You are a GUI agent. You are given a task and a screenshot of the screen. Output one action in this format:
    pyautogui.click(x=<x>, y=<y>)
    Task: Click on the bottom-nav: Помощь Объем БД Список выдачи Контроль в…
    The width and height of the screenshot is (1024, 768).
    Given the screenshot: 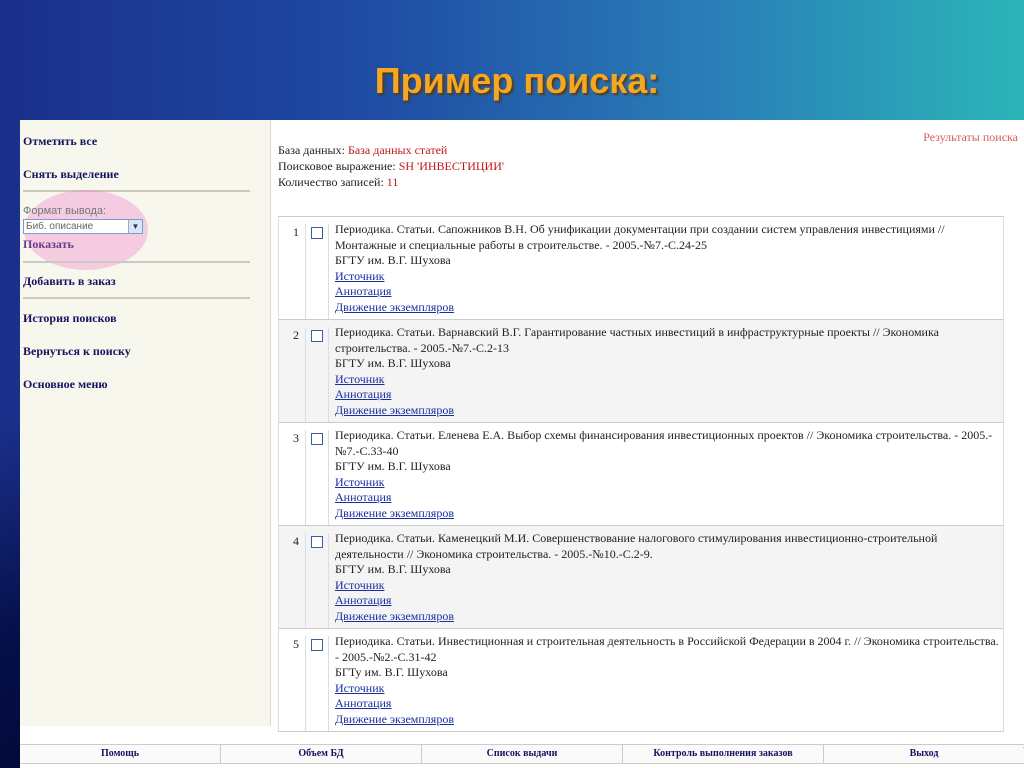 What is the action you would take?
    pyautogui.click(x=522, y=754)
    